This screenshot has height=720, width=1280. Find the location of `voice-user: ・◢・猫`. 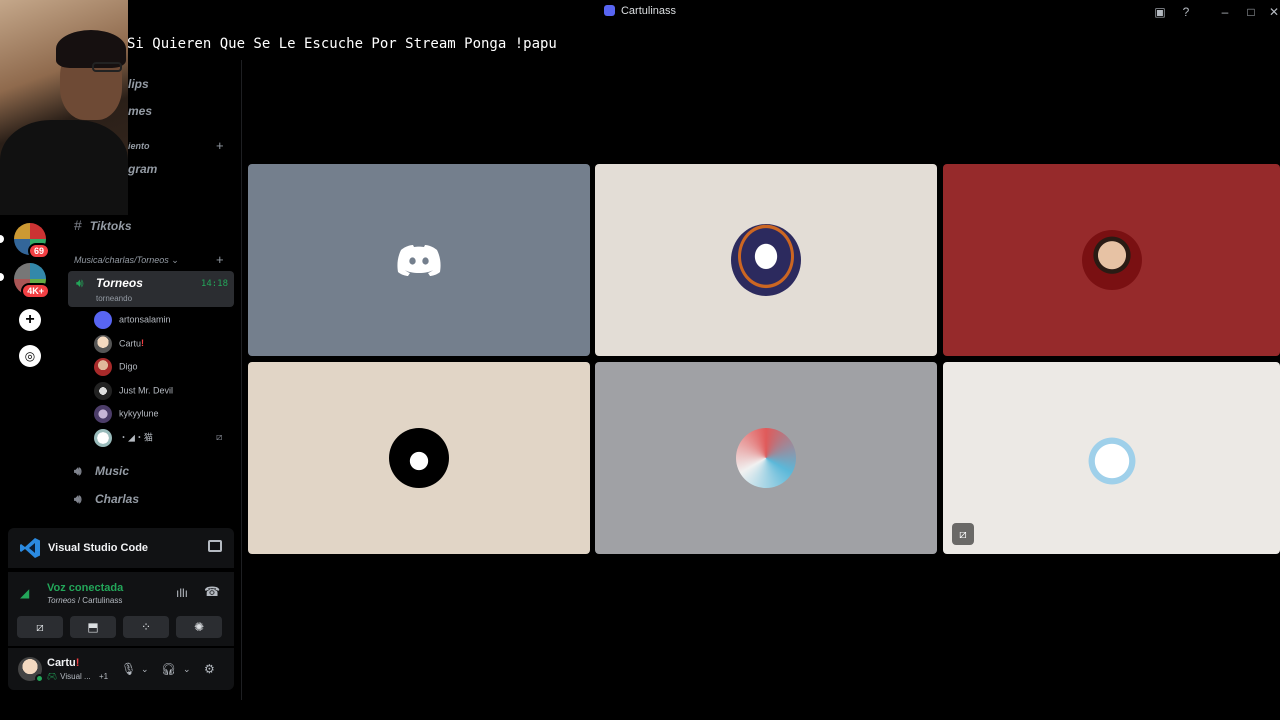

voice-user: ・◢・猫 is located at coordinates (123, 438).